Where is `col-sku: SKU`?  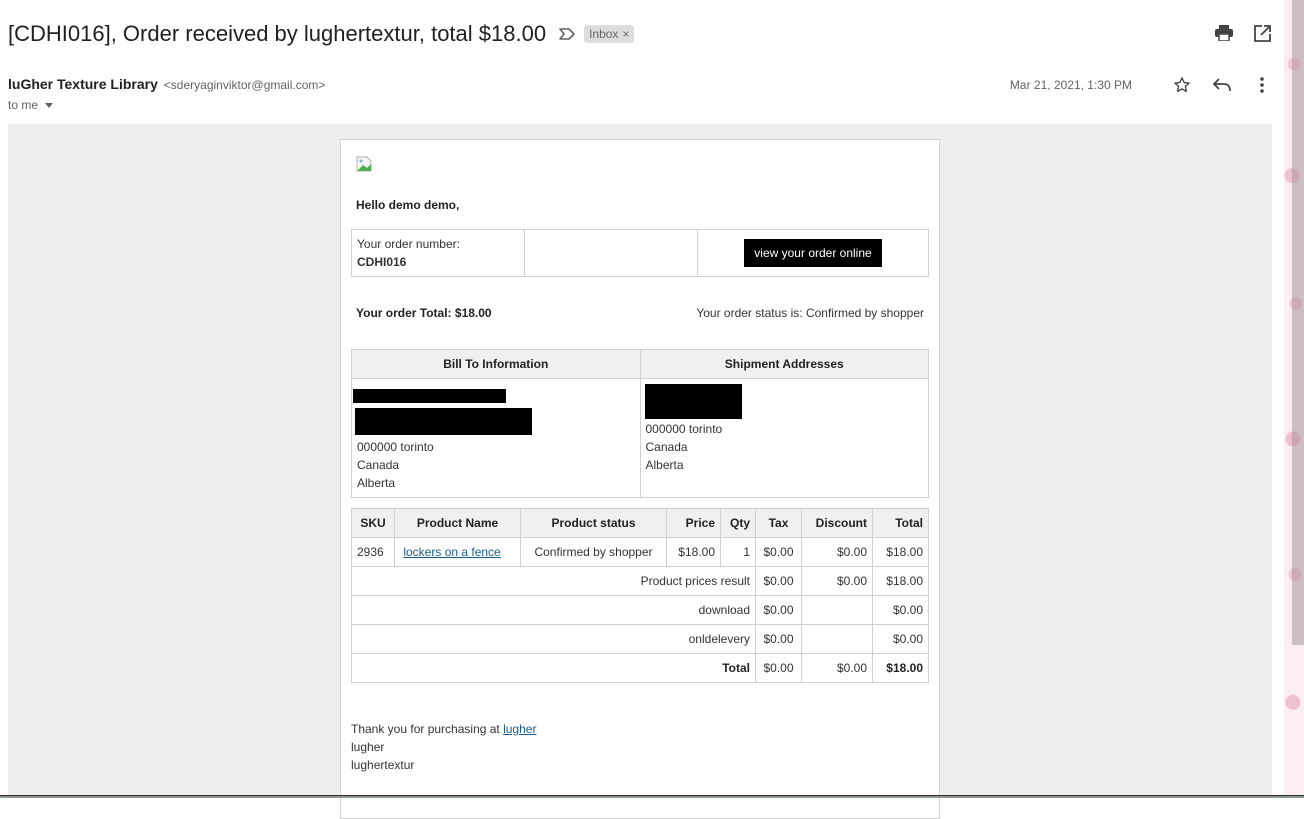
col-sku: SKU is located at coordinates (373, 523).